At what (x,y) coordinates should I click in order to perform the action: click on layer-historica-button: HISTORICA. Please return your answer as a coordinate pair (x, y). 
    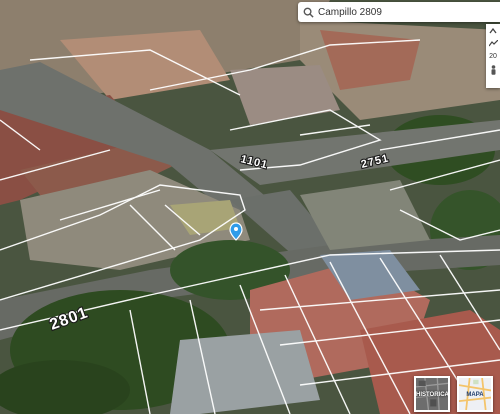
    Looking at the image, I should click on (432, 394).